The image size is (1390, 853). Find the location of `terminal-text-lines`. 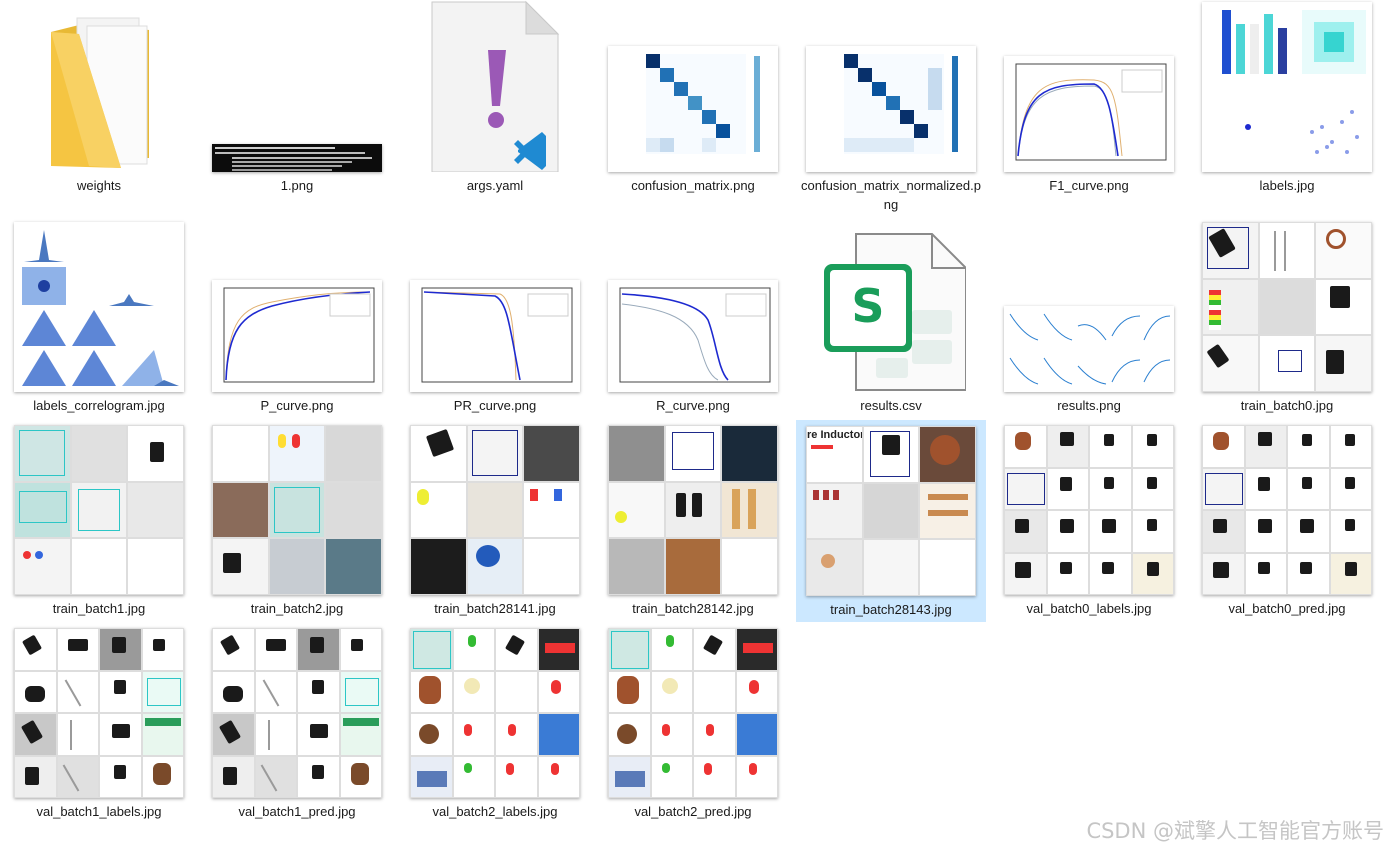

terminal-text-lines is located at coordinates (293, 159).